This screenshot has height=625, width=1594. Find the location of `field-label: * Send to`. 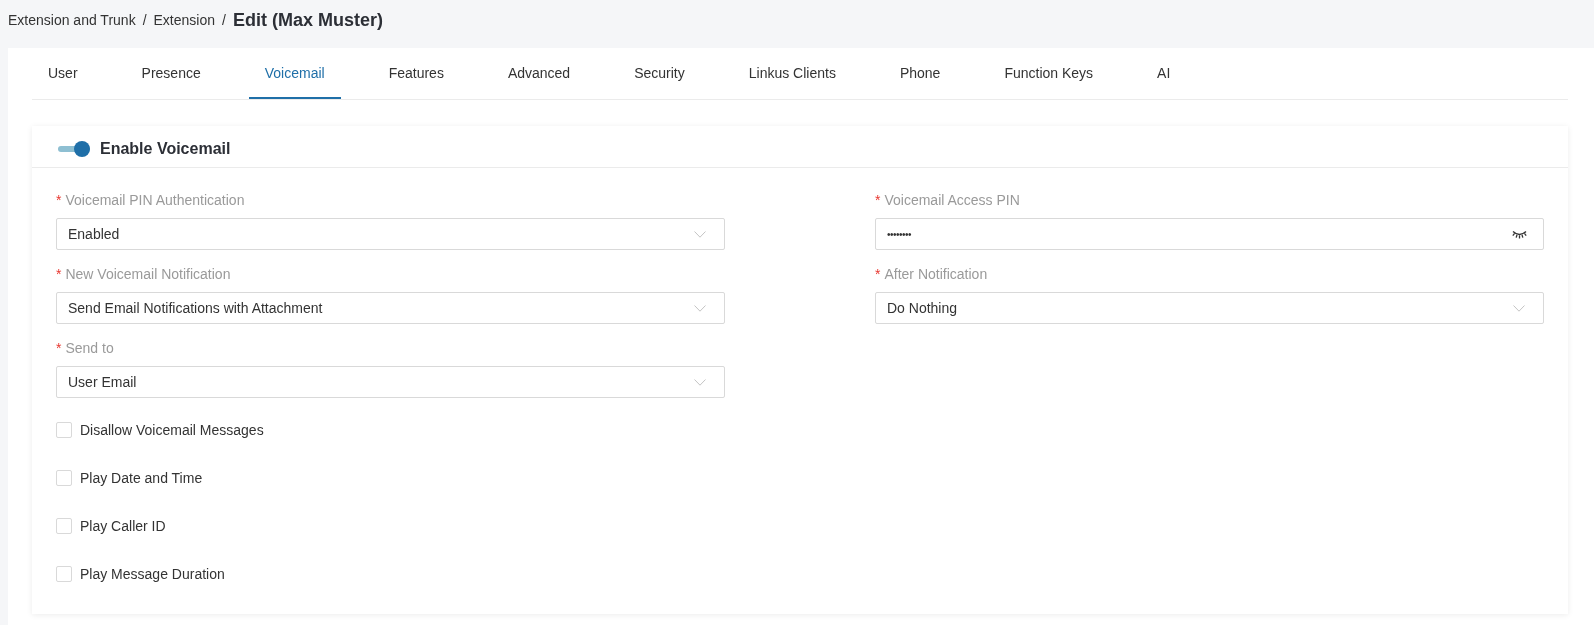

field-label: * Send to is located at coordinates (85, 348).